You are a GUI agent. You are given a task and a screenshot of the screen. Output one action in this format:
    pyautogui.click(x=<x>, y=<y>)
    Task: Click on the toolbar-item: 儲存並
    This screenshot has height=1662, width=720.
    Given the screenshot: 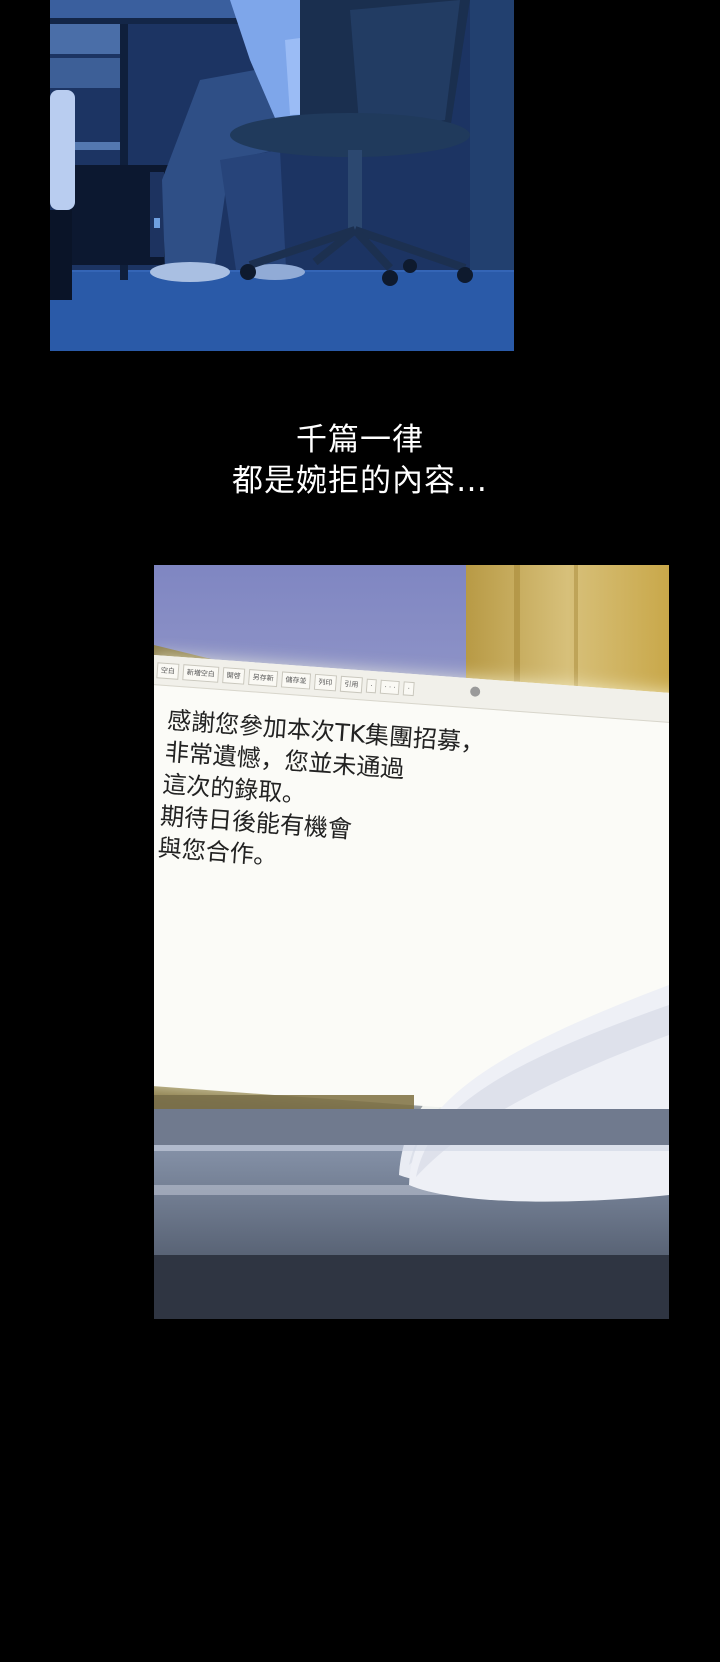 What is the action you would take?
    pyautogui.click(x=296, y=680)
    